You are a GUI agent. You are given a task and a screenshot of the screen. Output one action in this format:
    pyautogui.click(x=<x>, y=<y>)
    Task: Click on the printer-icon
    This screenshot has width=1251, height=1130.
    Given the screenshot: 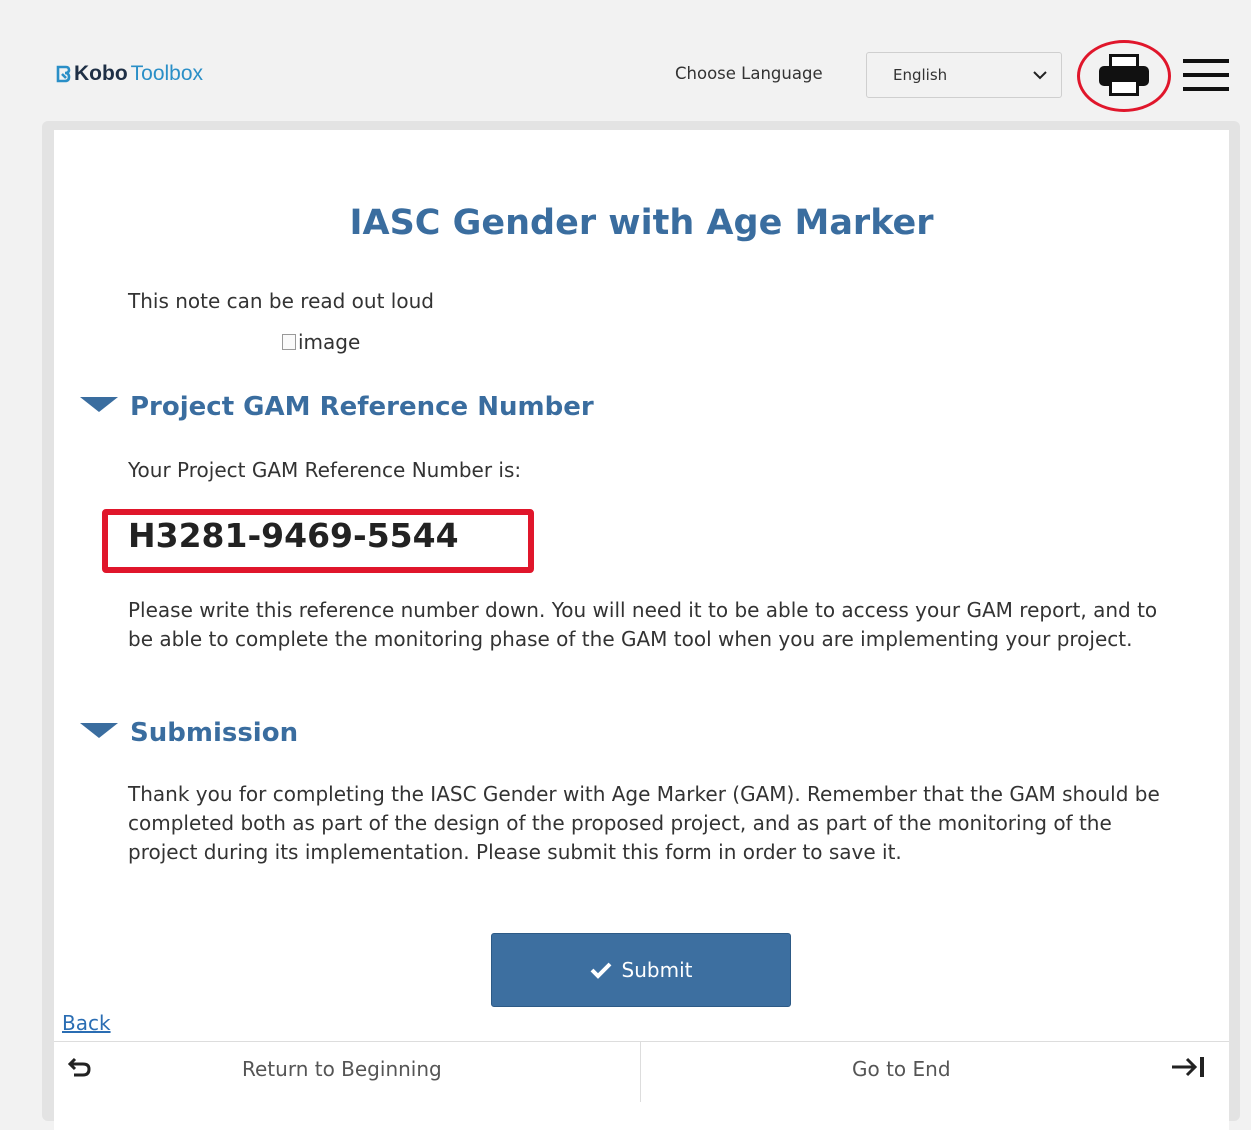 What is the action you would take?
    pyautogui.click(x=1124, y=75)
    